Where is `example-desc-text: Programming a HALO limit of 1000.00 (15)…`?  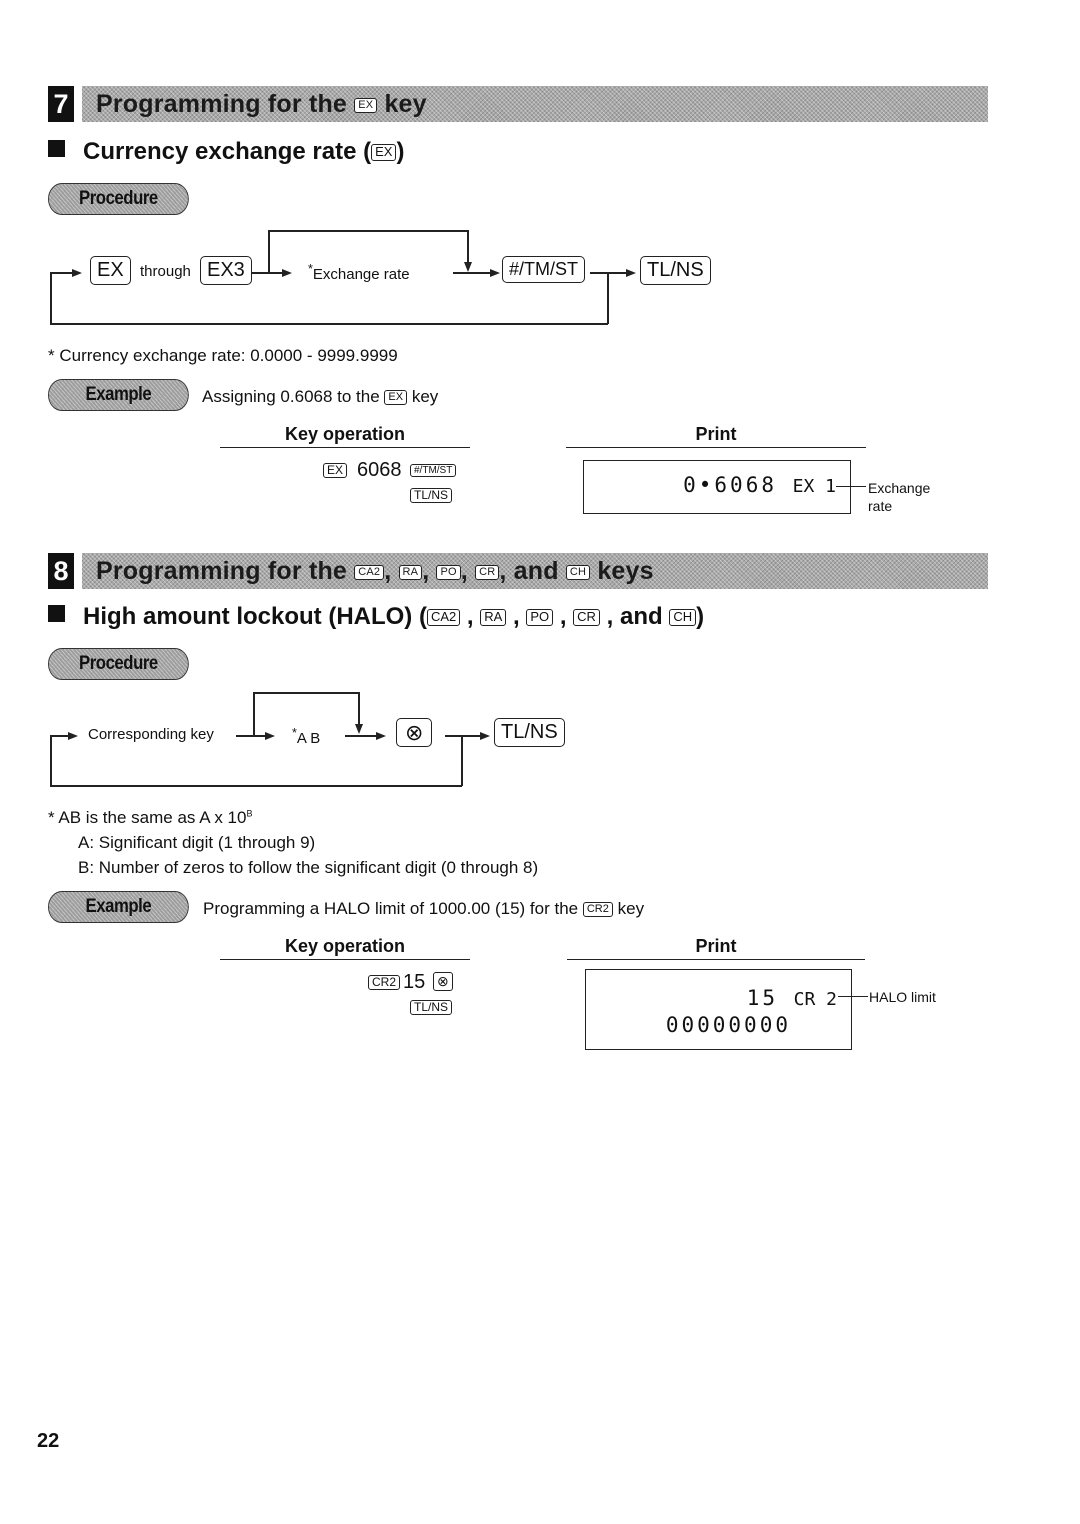
example-desc-text: Programming a HALO limit of 1000.00 (15)… is located at coordinates (391, 908).